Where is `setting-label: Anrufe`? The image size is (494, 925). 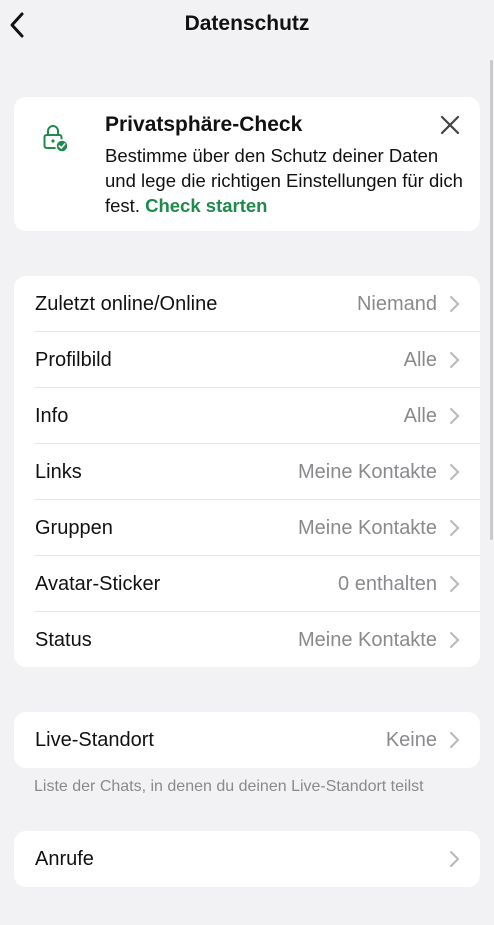
setting-label: Anrufe is located at coordinates (64, 858).